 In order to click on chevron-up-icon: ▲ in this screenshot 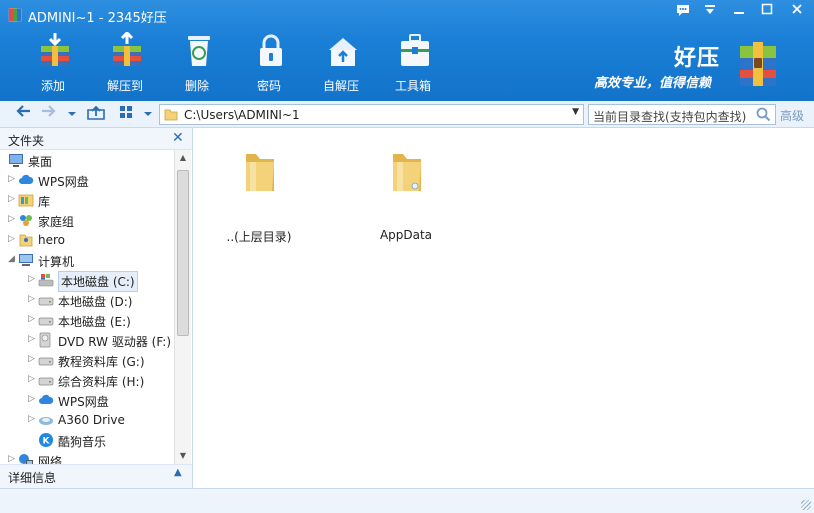, I will do `click(178, 472)`.